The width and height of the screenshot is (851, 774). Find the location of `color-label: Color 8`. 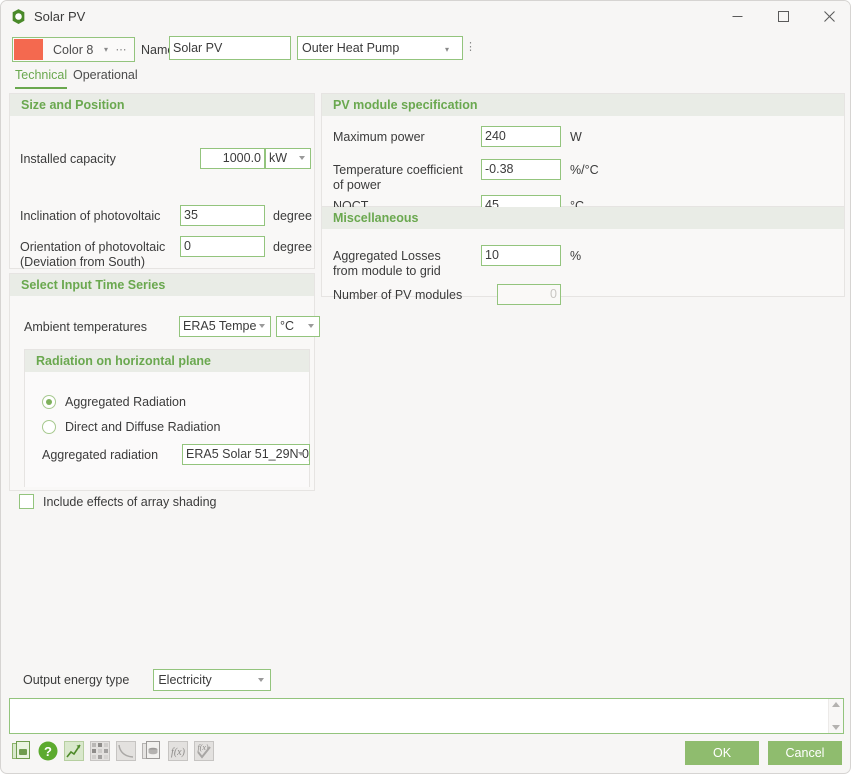

color-label: Color 8 is located at coordinates (73, 49).